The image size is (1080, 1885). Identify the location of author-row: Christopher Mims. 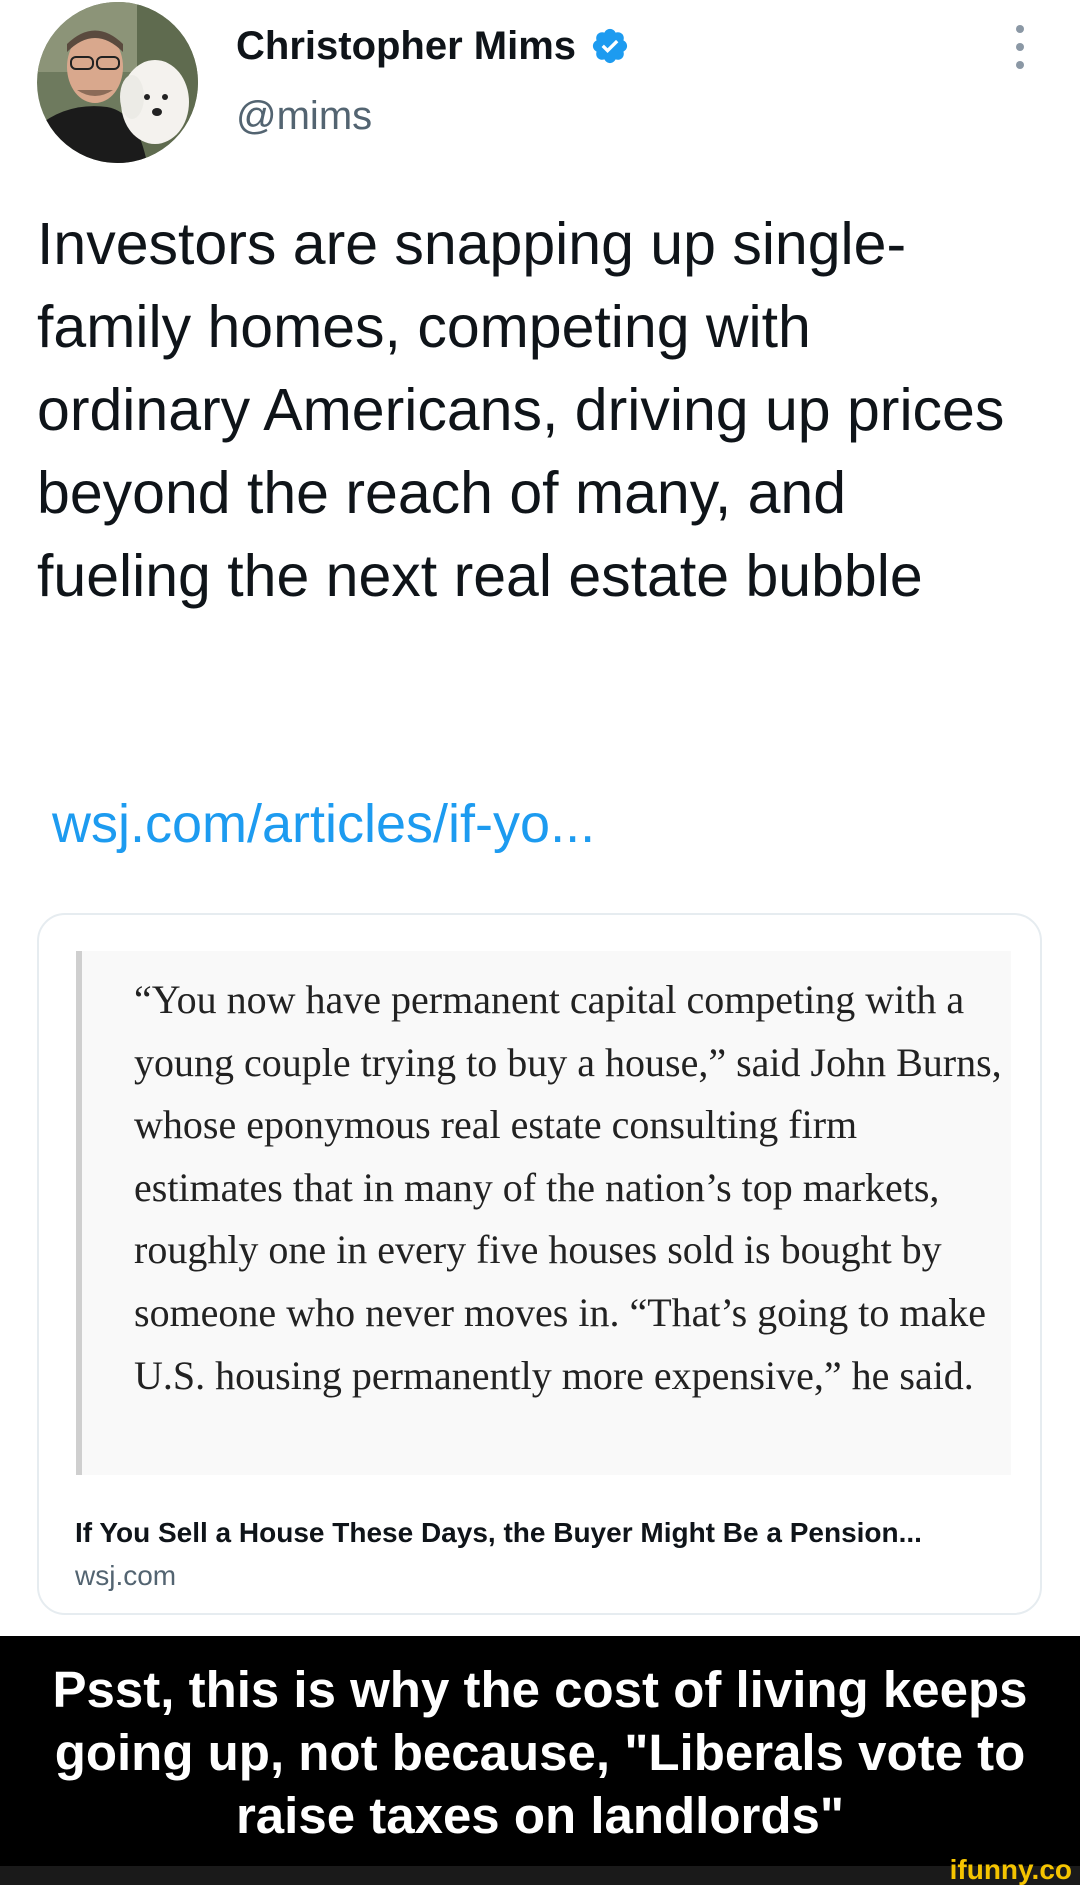
(433, 46).